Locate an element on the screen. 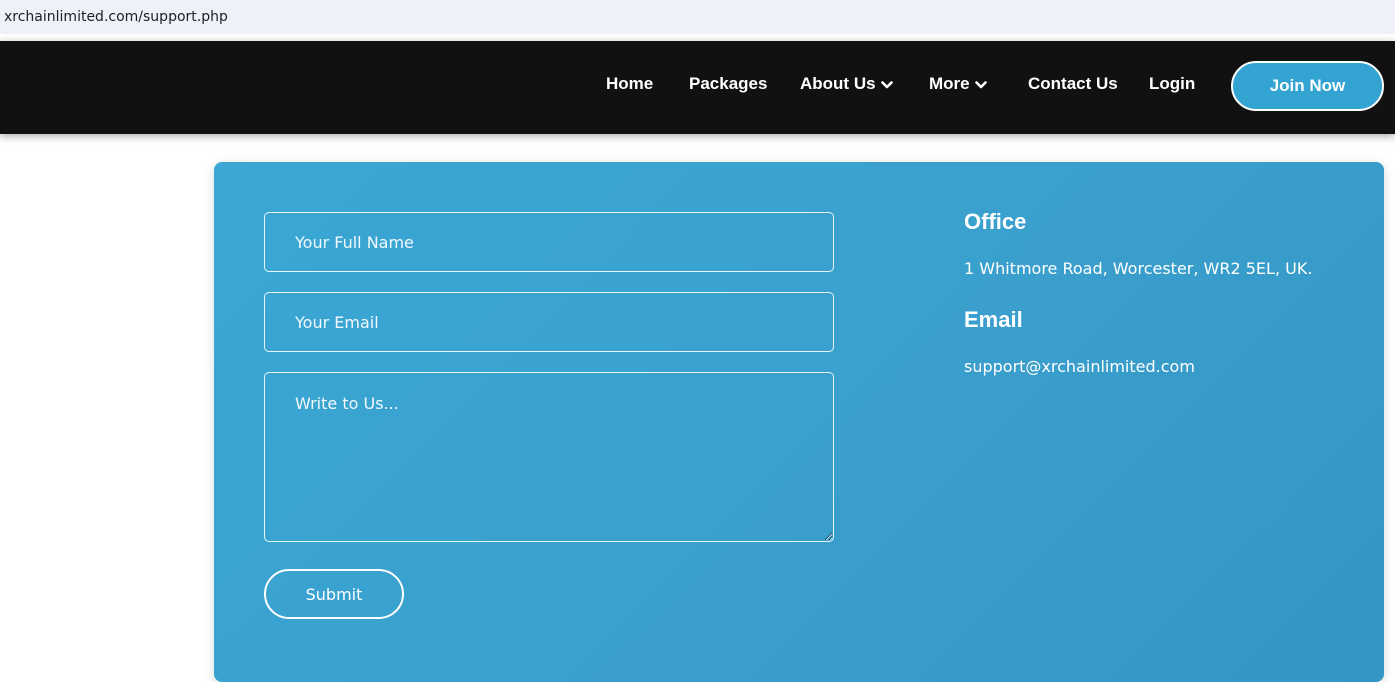  submit-label: Submit is located at coordinates (334, 594).